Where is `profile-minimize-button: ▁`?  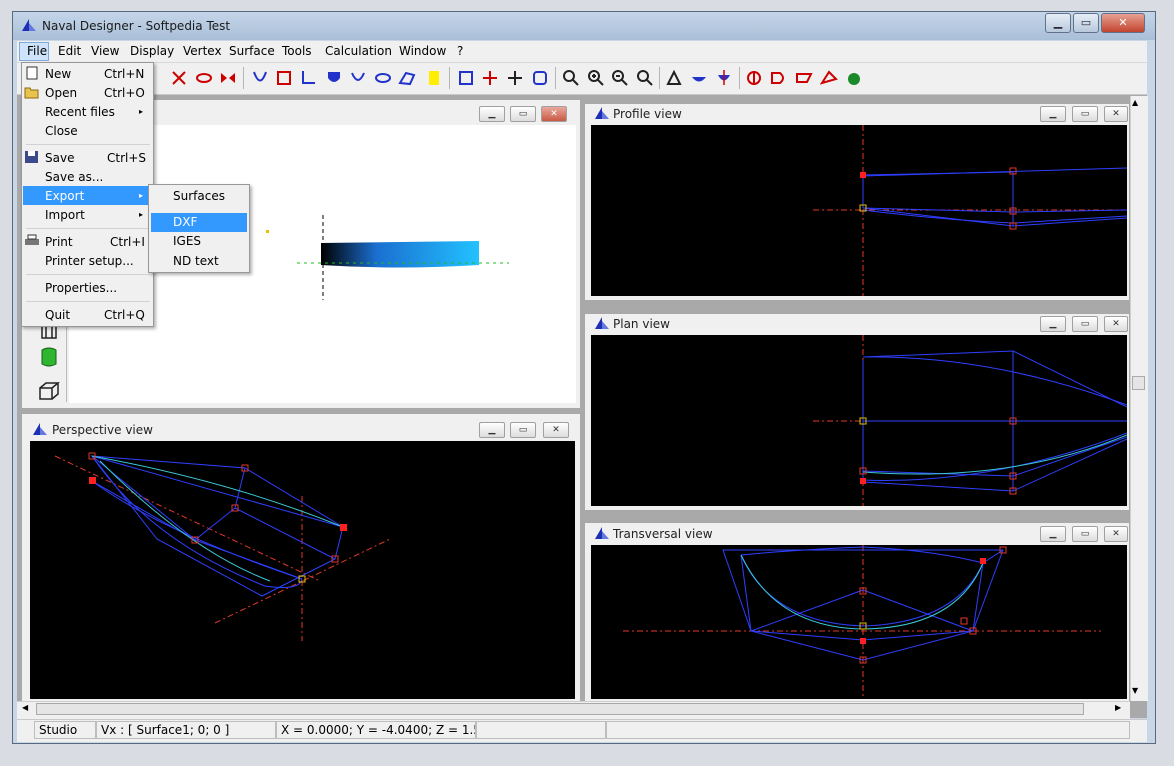
profile-minimize-button: ▁ is located at coordinates (1053, 114).